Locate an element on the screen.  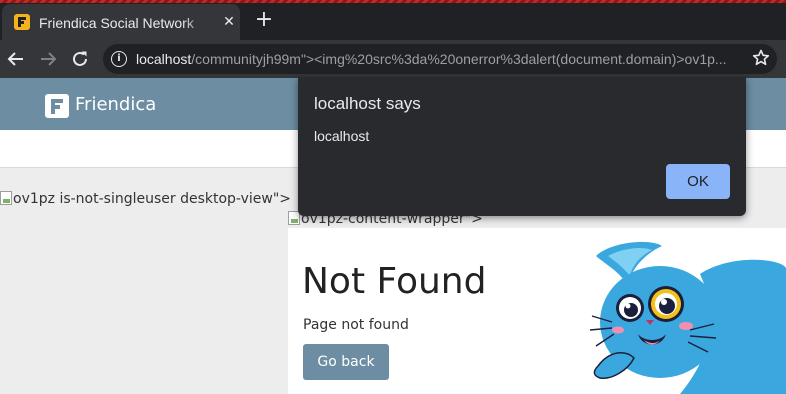
page-title: Not Found is located at coordinates (394, 281).